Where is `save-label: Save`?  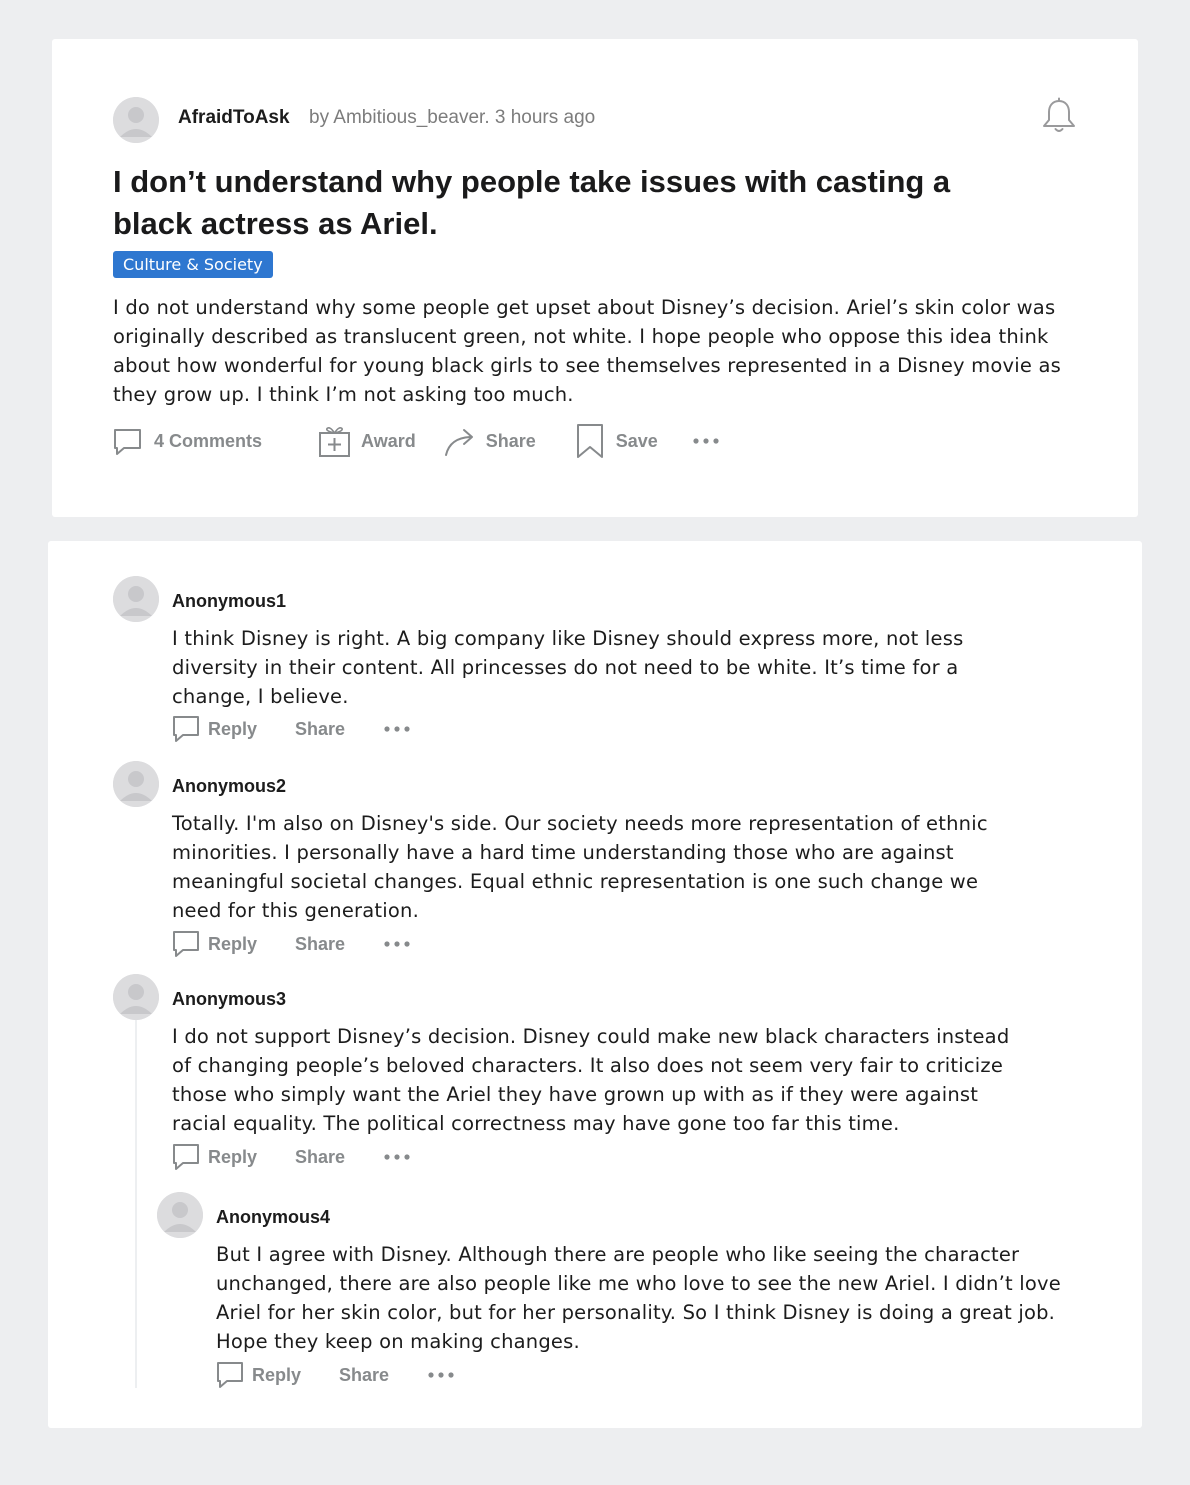
save-label: Save is located at coordinates (636, 440).